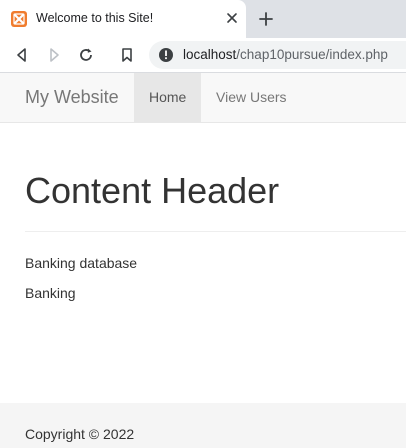  What do you see at coordinates (232, 18) in the screenshot?
I see `close-tab-icon` at bounding box center [232, 18].